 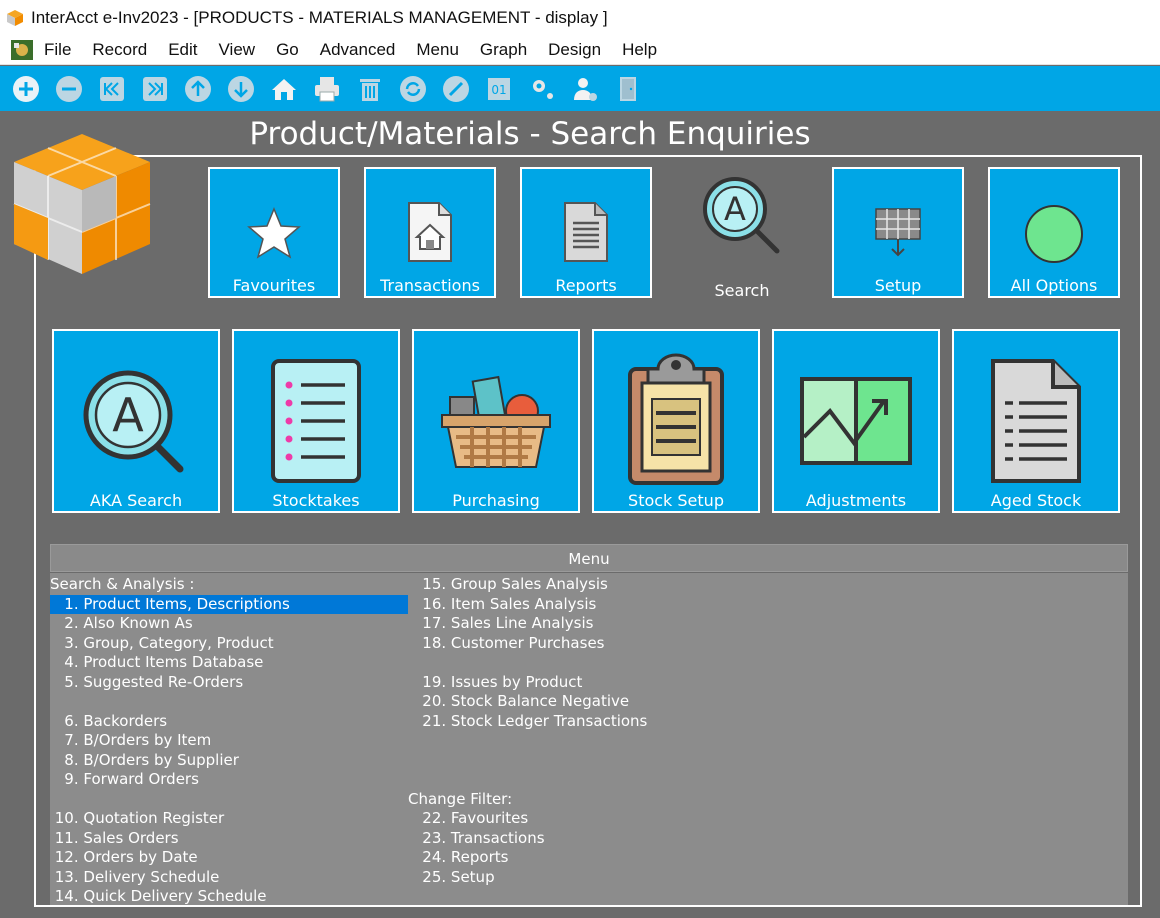 I want to click on menu-item: 9. Forward Orders, so click(x=229, y=780).